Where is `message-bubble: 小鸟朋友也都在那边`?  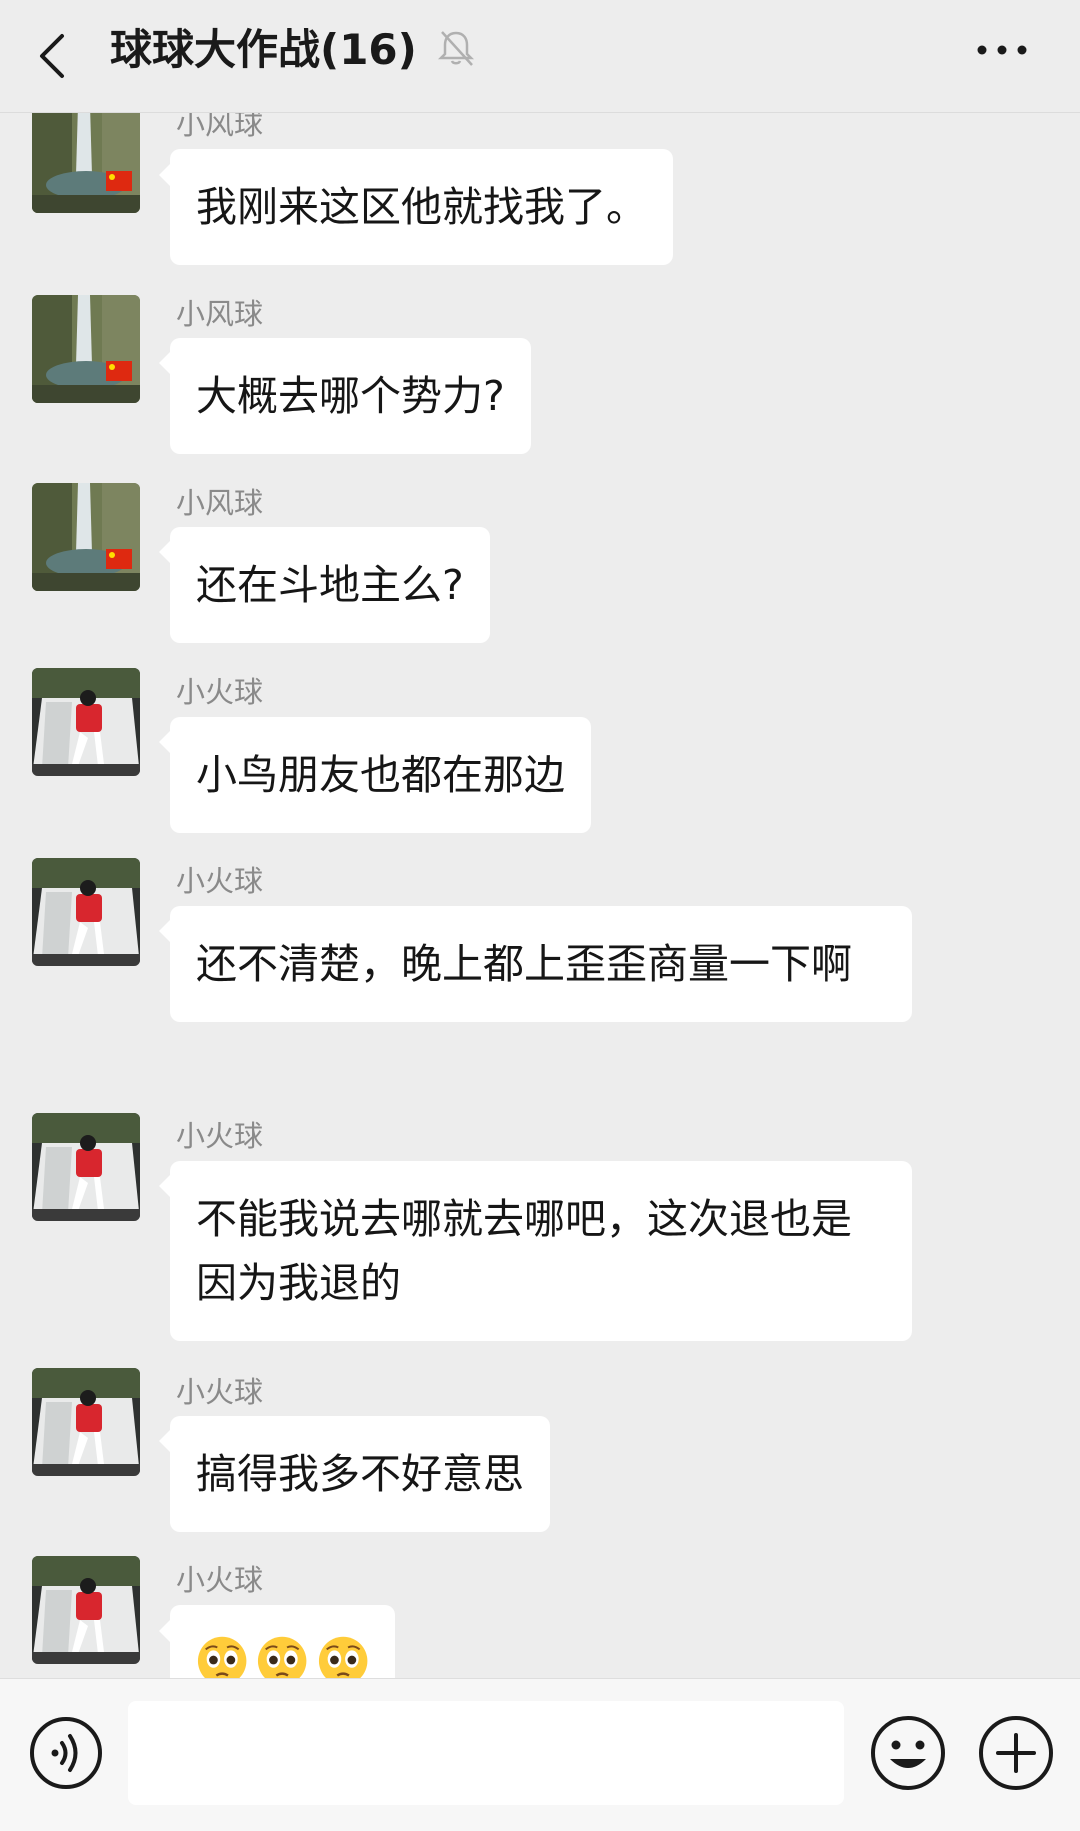 message-bubble: 小鸟朋友也都在那边 is located at coordinates (380, 775).